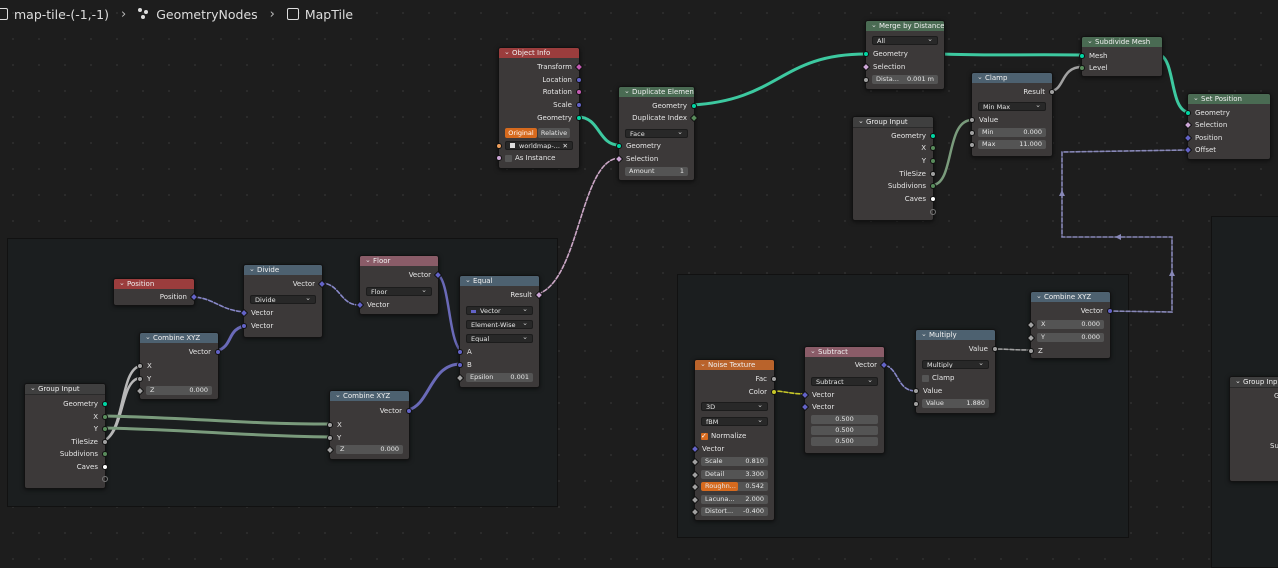 The width and height of the screenshot is (1278, 568). Describe the element at coordinates (198, 14) in the screenshot. I see `breadcrumb-modifier: GeometryNodes` at that location.